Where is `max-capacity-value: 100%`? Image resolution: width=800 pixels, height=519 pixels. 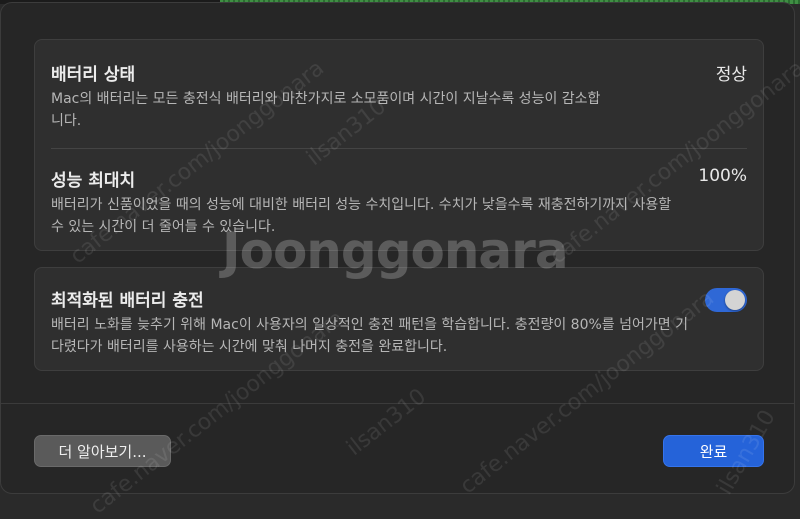
max-capacity-value: 100% is located at coordinates (722, 176).